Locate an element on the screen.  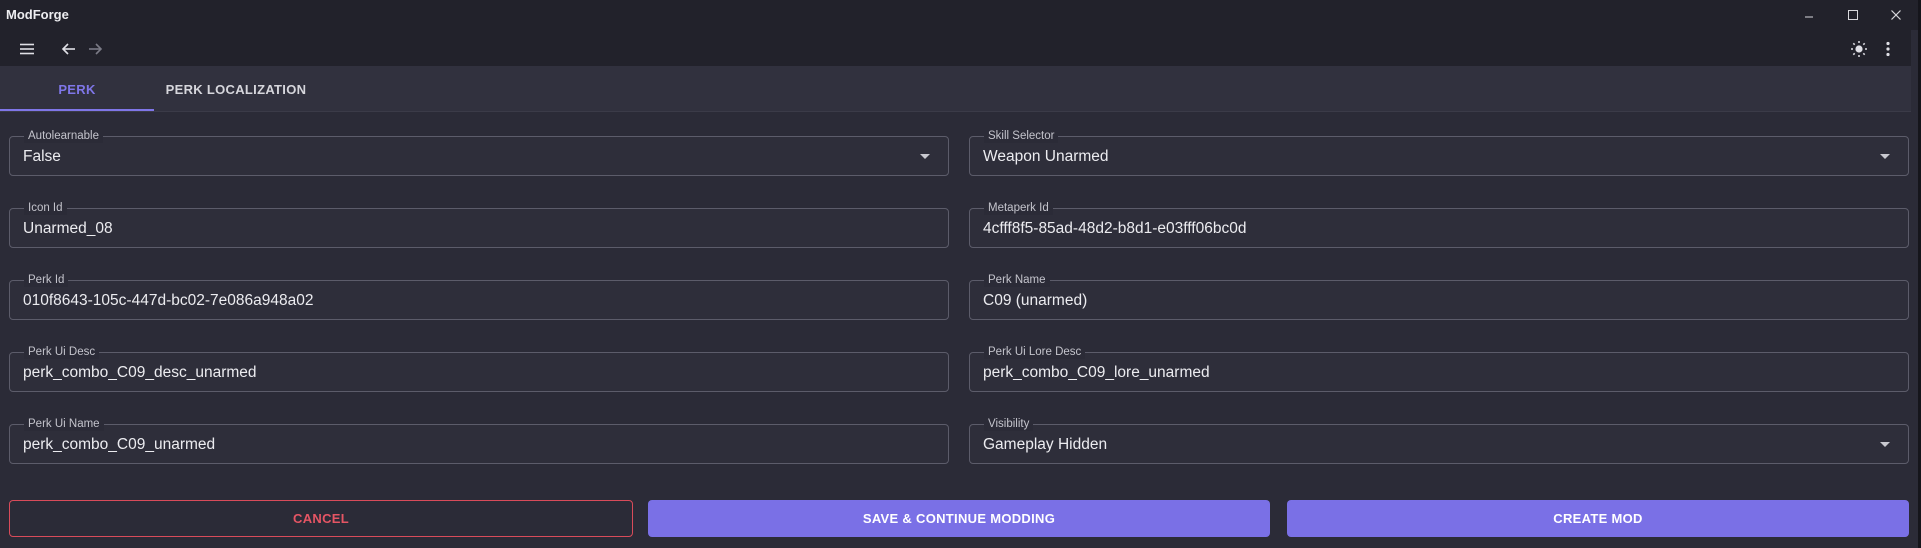
autolearnable-value: False is located at coordinates (42, 156).